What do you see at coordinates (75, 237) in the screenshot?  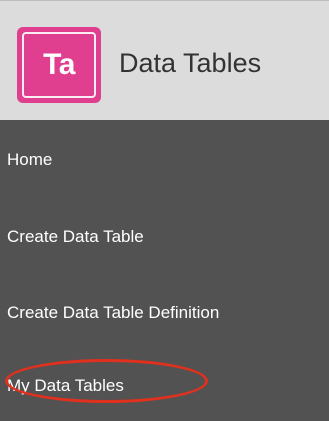 I see `nav-item-create-data-table: Create Data Table` at bounding box center [75, 237].